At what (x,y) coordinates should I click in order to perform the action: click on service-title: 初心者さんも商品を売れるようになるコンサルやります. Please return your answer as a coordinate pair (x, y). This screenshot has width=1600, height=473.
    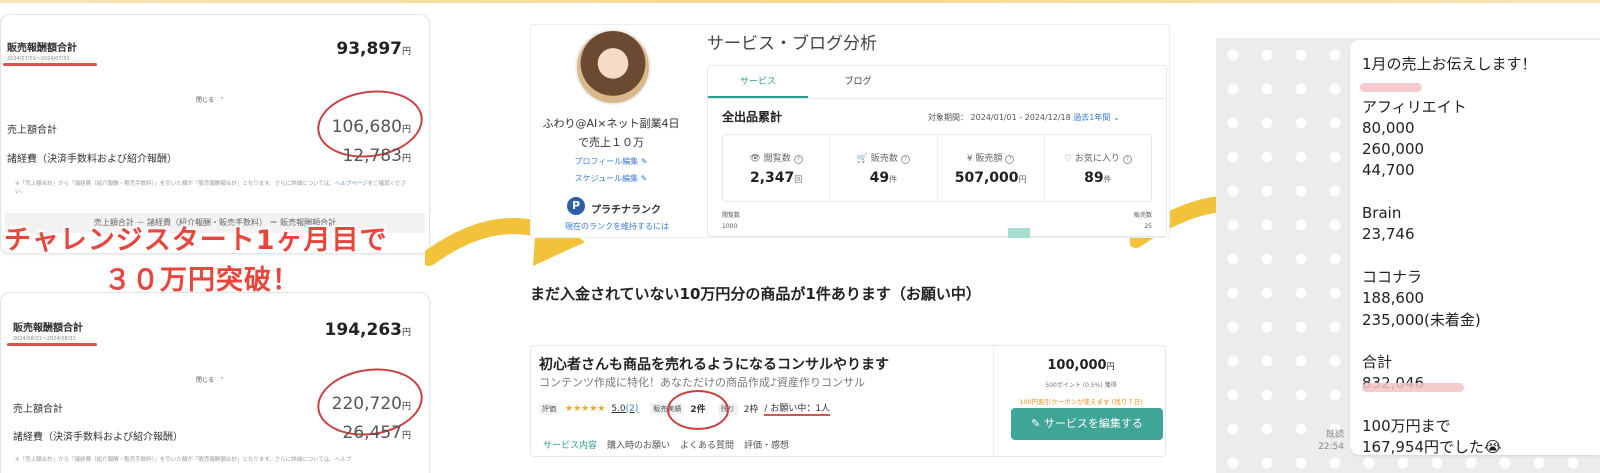
    Looking at the image, I should click on (714, 364).